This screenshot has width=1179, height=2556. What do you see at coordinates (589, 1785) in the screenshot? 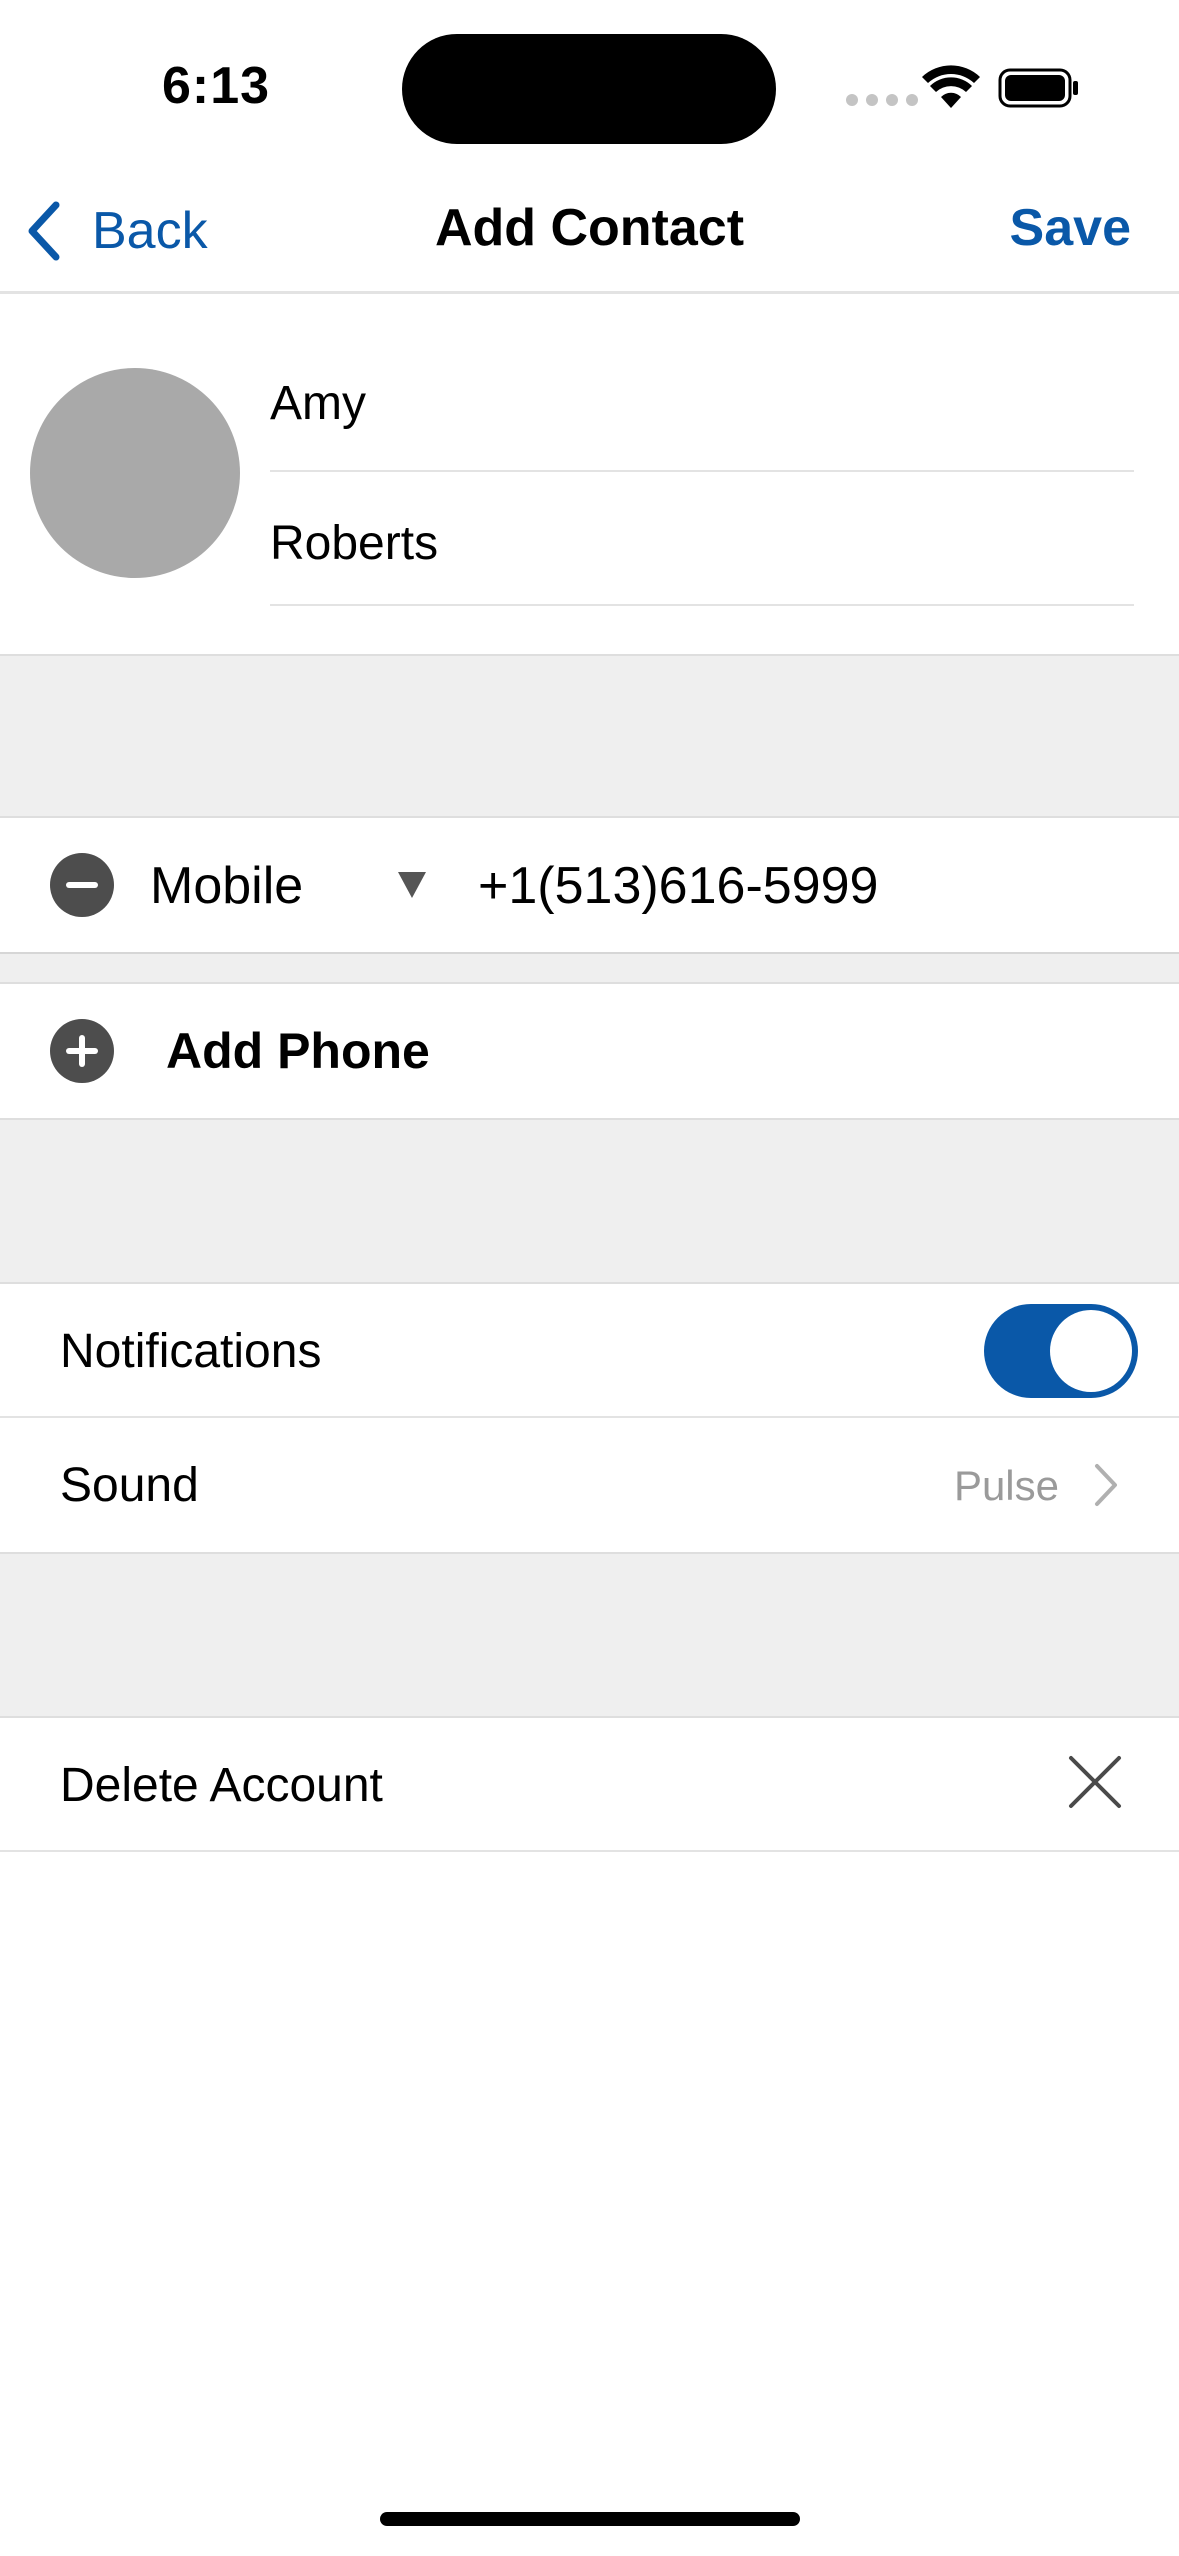
I see `delete-account-row: Delete Account` at bounding box center [589, 1785].